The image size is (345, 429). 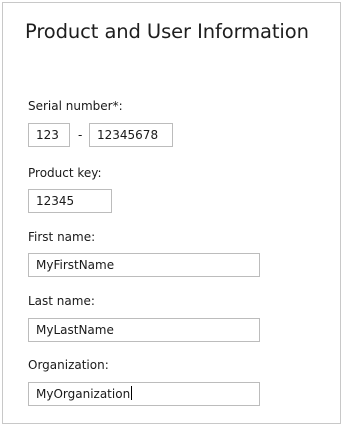 I want to click on serial-number-prefix-value: 123, so click(x=47, y=135).